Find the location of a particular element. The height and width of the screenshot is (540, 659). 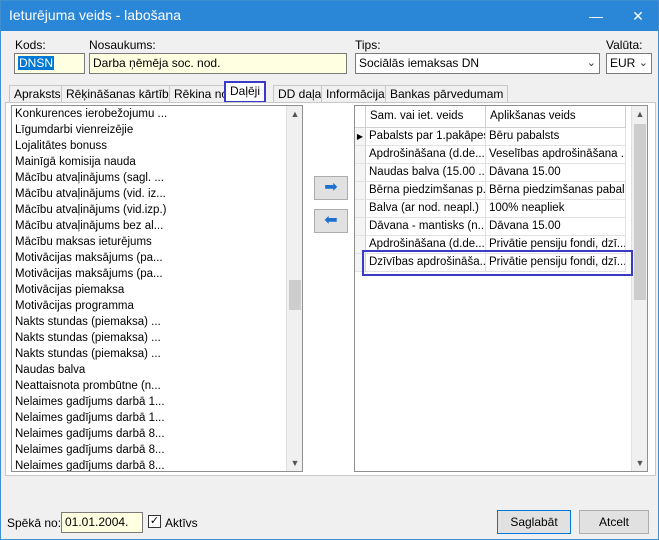

row-selector: ▶ is located at coordinates (360, 137).